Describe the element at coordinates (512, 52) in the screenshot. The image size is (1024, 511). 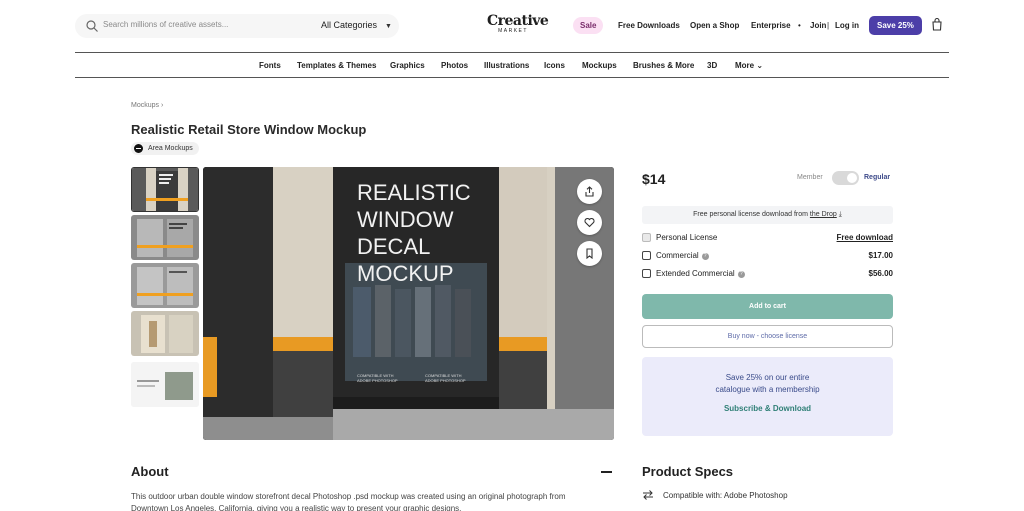
I see `header-divider` at that location.